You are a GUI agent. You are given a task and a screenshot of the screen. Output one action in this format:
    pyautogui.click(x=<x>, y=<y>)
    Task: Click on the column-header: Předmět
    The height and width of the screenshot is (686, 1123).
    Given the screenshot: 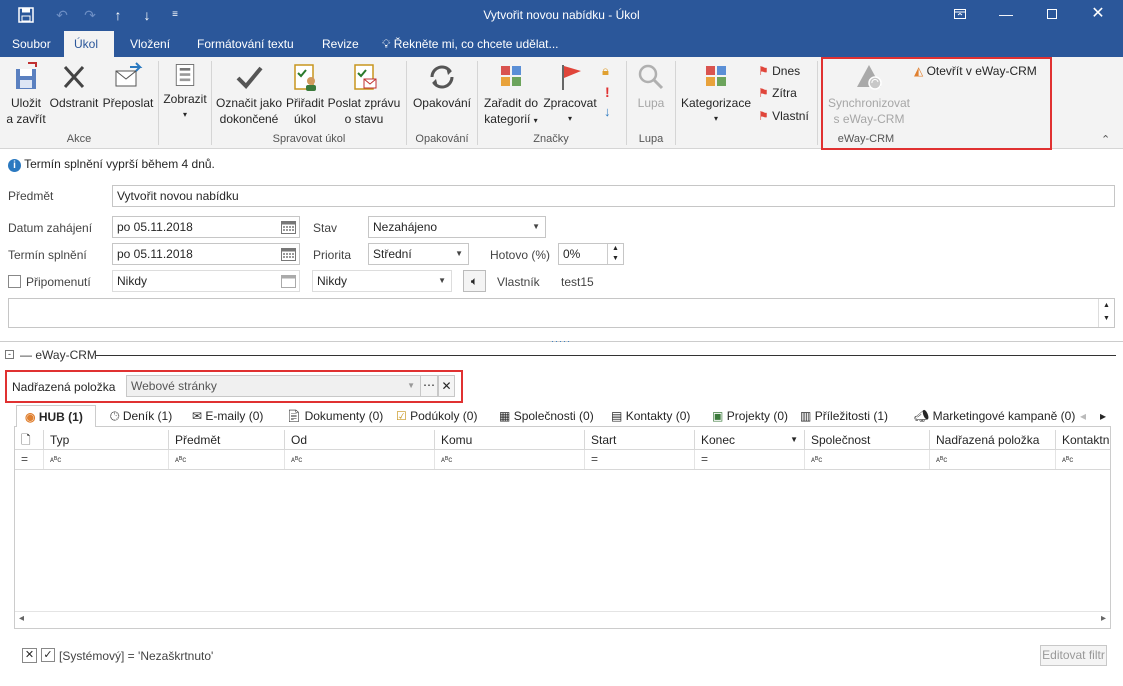 What is the action you would take?
    pyautogui.click(x=227, y=440)
    